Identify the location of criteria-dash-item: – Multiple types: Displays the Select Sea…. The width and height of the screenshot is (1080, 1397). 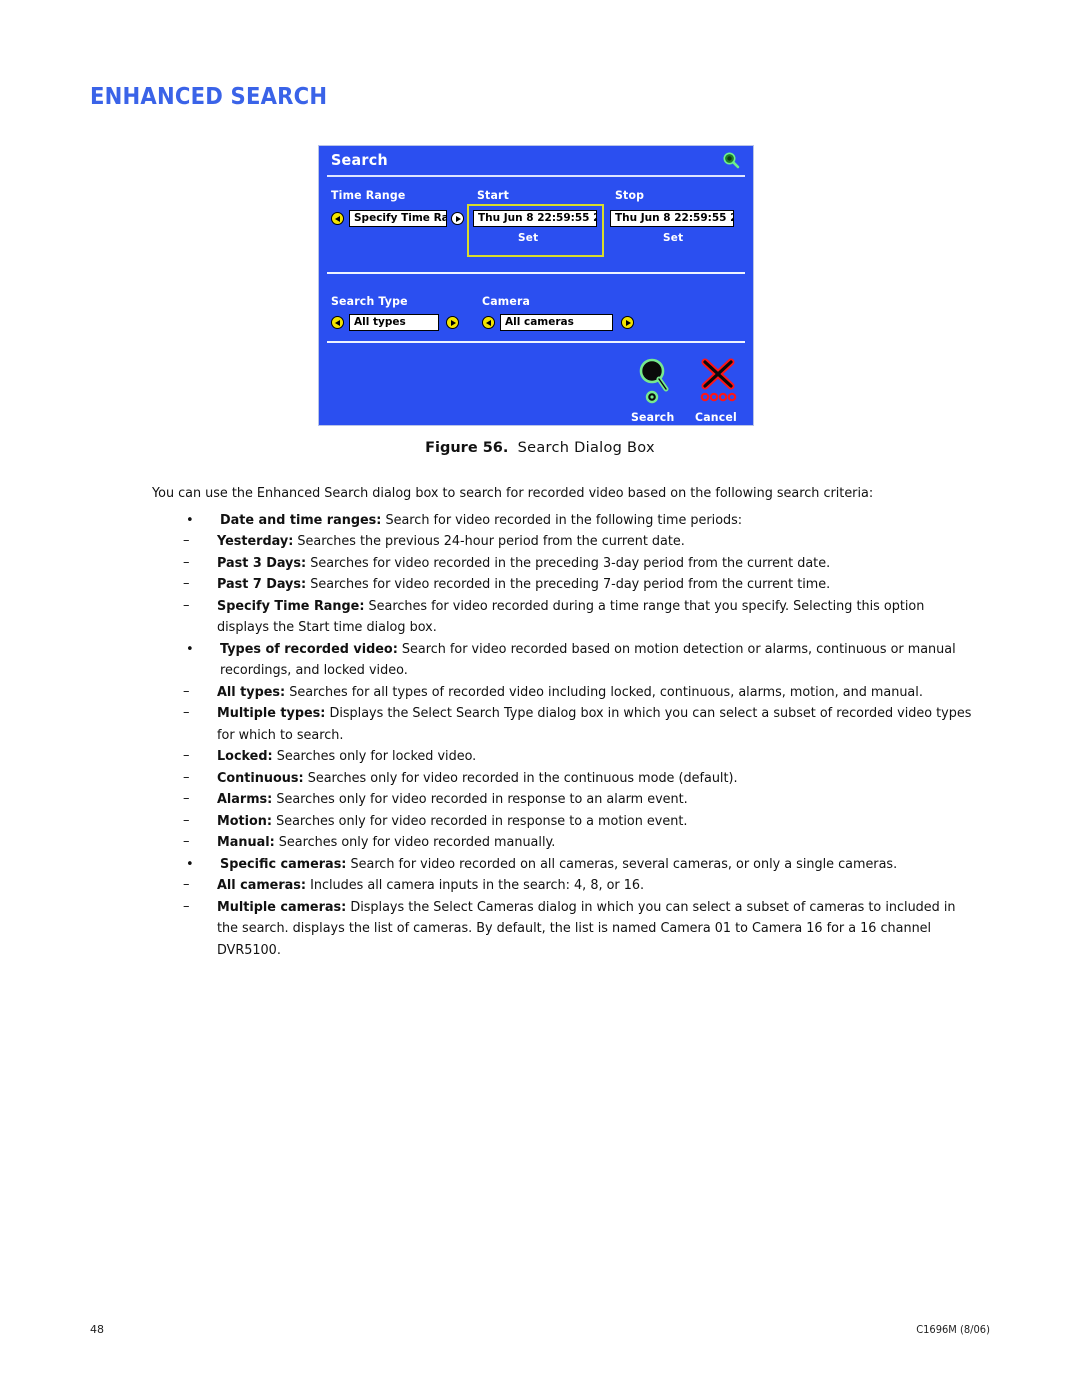
(578, 724).